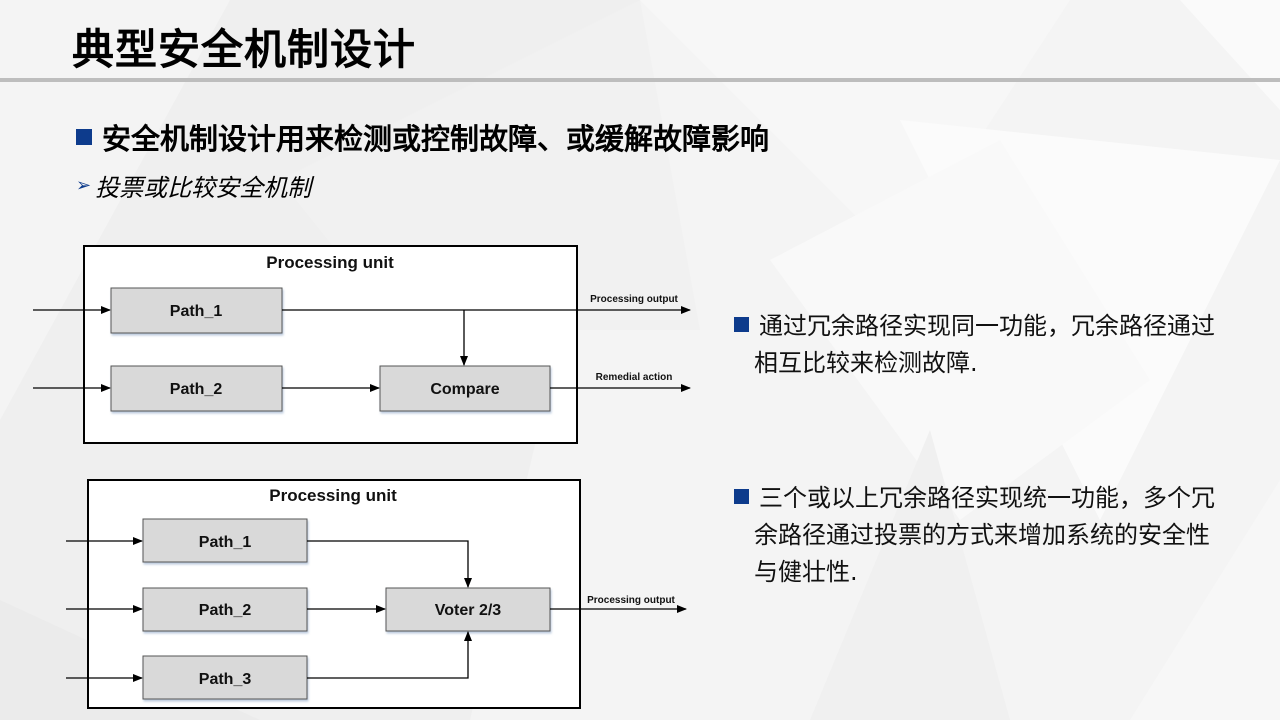 Image resolution: width=1280 pixels, height=720 pixels. What do you see at coordinates (225, 542) in the screenshot?
I see `path1-label-2: Path_1` at bounding box center [225, 542].